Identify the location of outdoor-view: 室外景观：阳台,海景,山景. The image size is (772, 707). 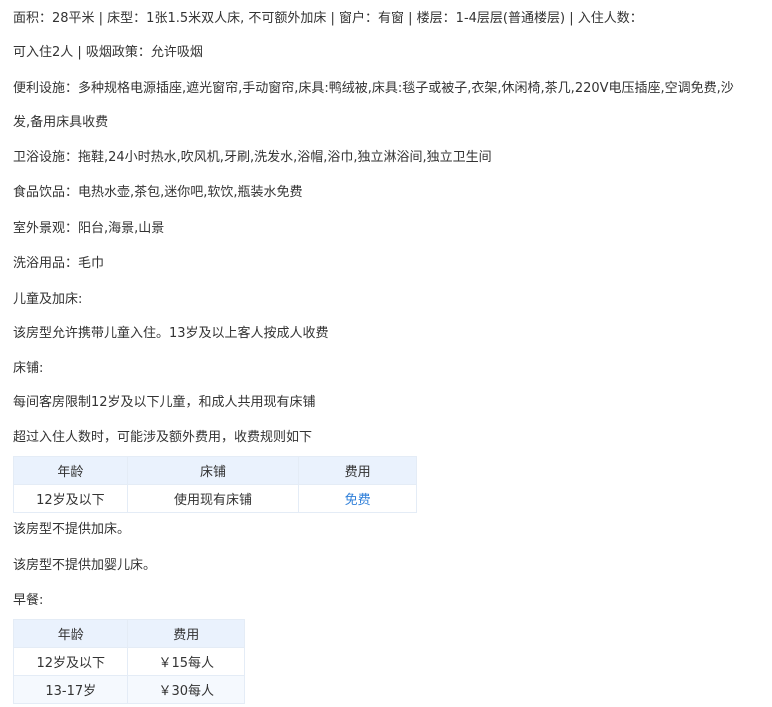
(89, 228).